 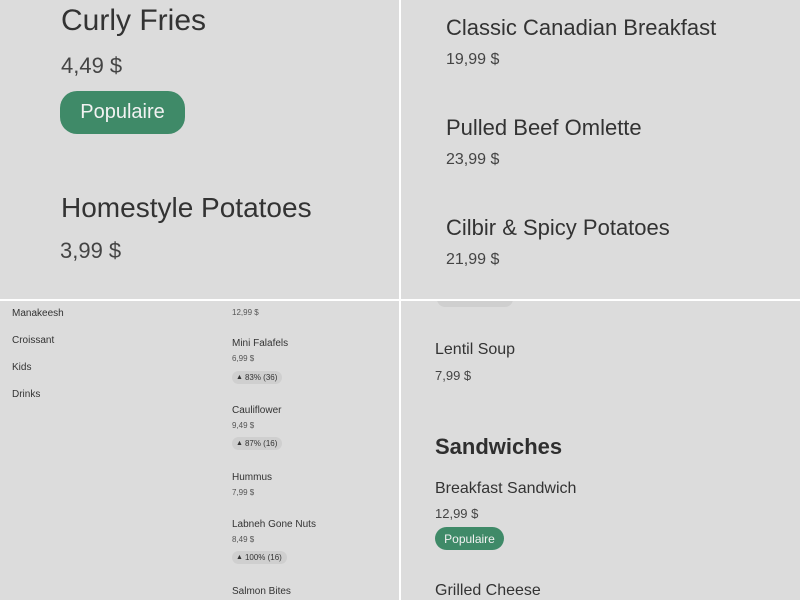 What do you see at coordinates (38, 313) in the screenshot?
I see `category-link-manakeesh: Manakeesh` at bounding box center [38, 313].